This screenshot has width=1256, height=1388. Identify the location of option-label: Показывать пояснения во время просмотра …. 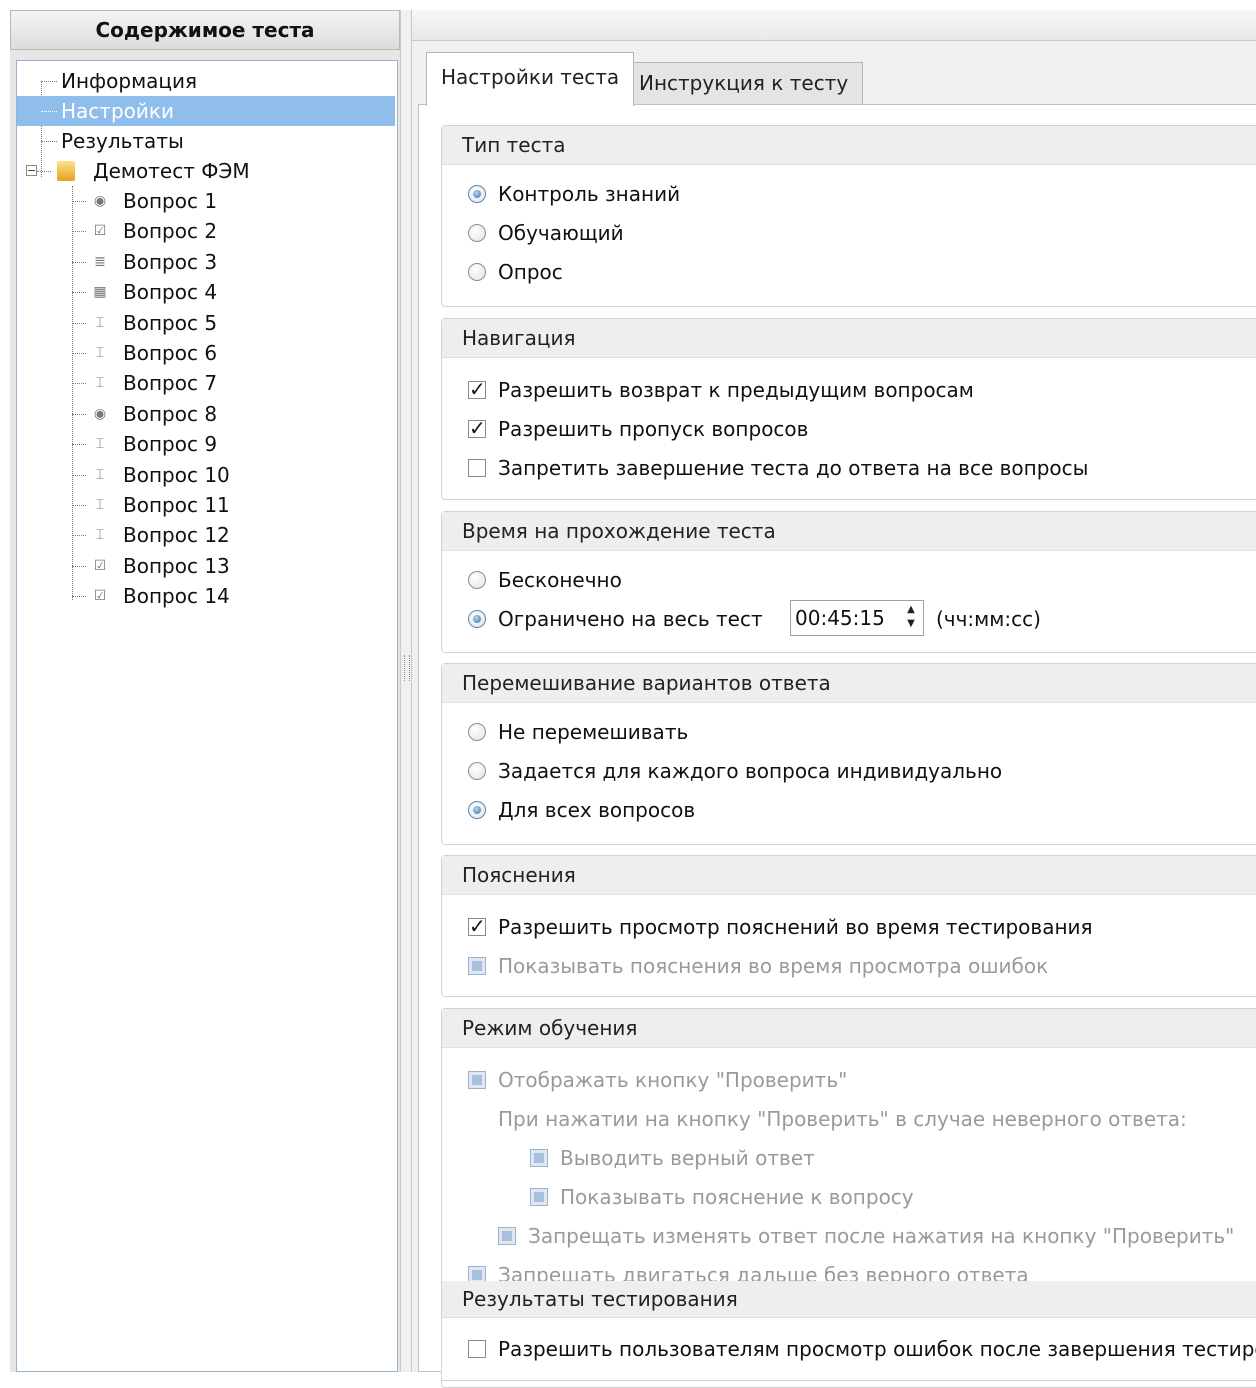
(773, 966).